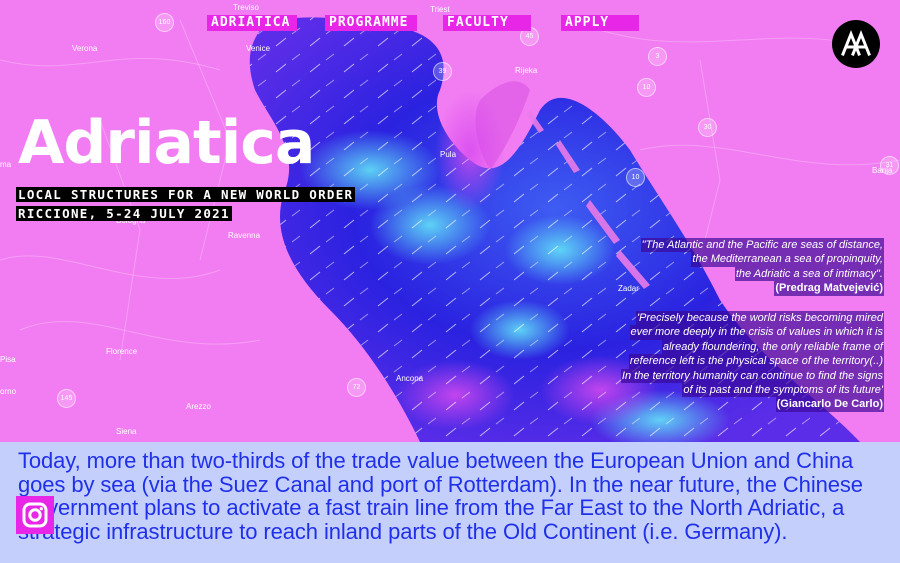  I want to click on map-label: Rijeka, so click(526, 70).